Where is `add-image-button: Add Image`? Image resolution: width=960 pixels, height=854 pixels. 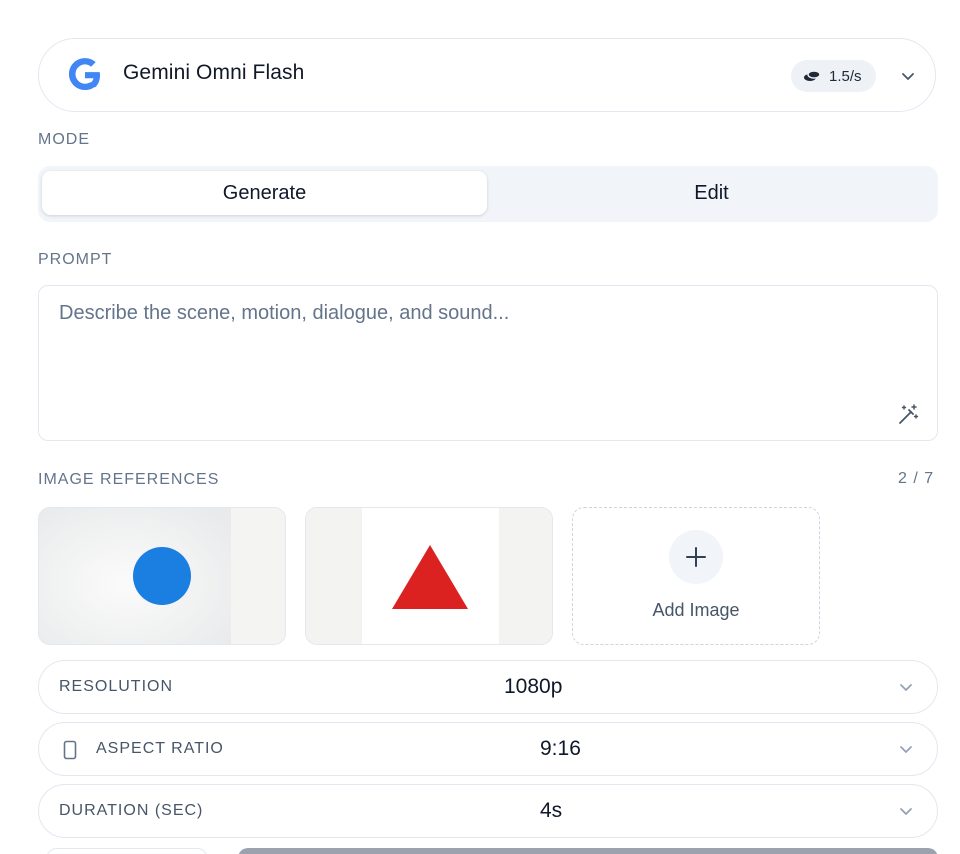 add-image-button: Add Image is located at coordinates (696, 576).